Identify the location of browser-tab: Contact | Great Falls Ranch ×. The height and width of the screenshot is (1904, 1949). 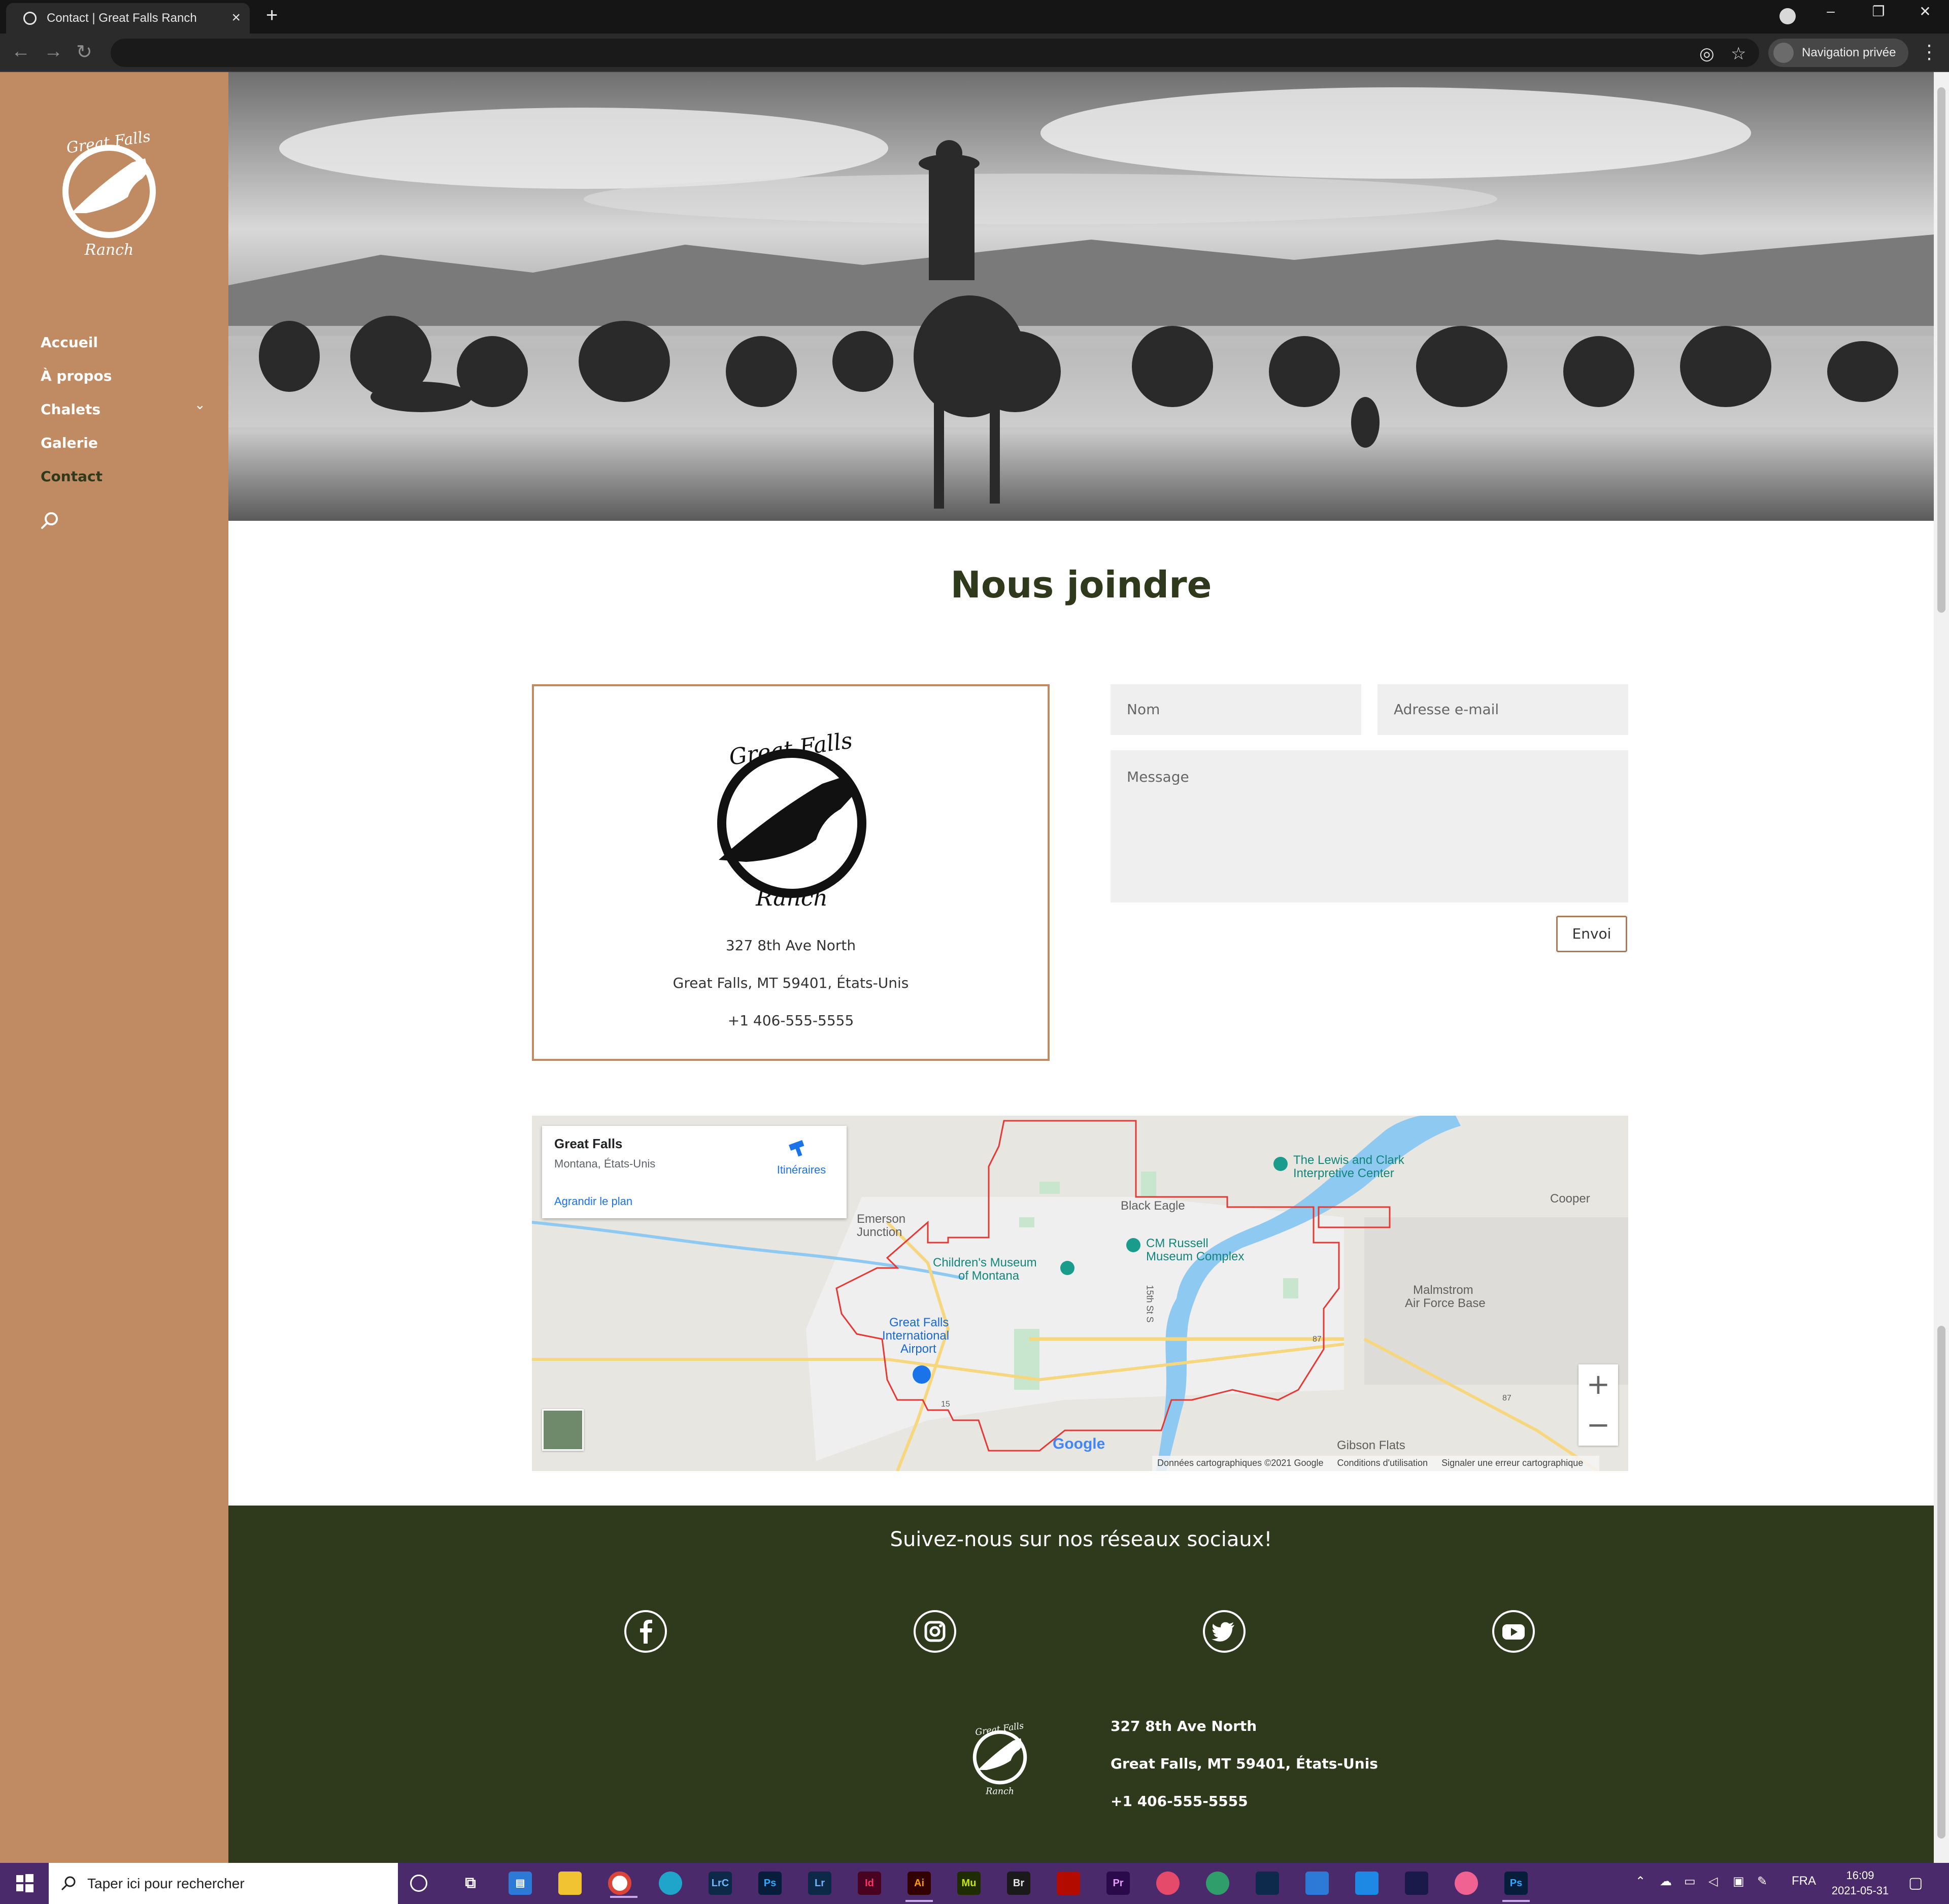
(128, 19).